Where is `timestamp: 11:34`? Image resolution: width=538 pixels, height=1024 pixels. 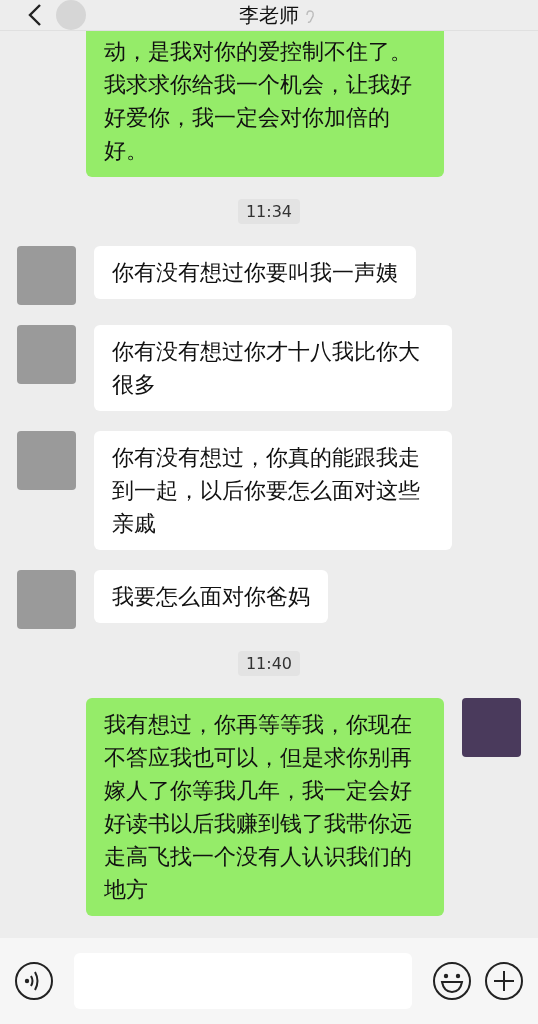 timestamp: 11:34 is located at coordinates (269, 211).